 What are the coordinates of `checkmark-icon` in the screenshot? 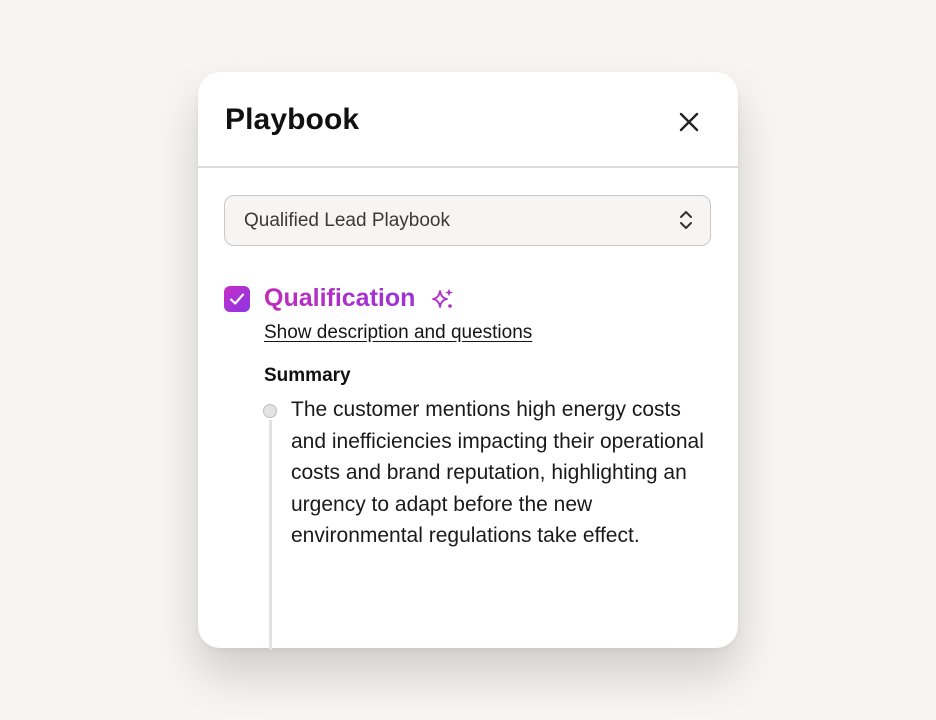 It's located at (237, 299).